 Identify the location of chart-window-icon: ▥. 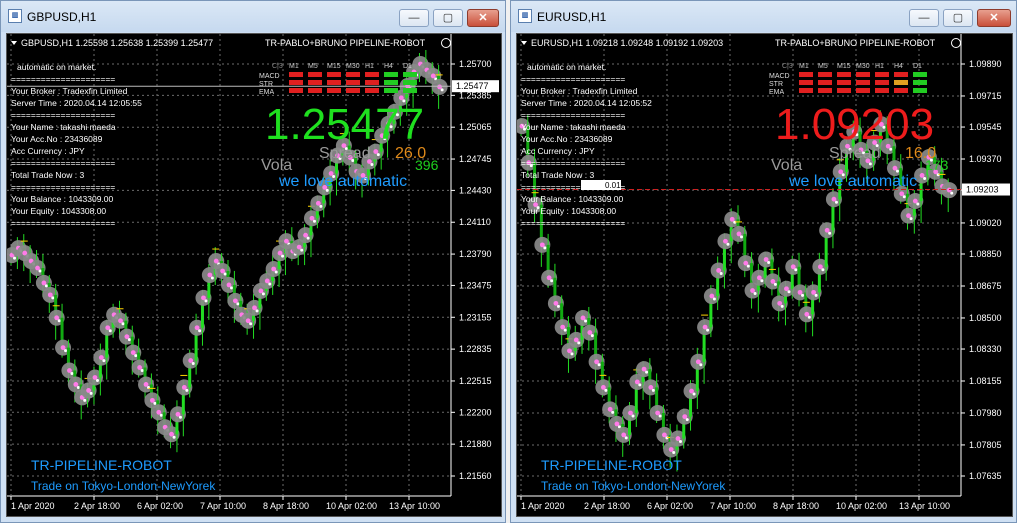
(15, 16).